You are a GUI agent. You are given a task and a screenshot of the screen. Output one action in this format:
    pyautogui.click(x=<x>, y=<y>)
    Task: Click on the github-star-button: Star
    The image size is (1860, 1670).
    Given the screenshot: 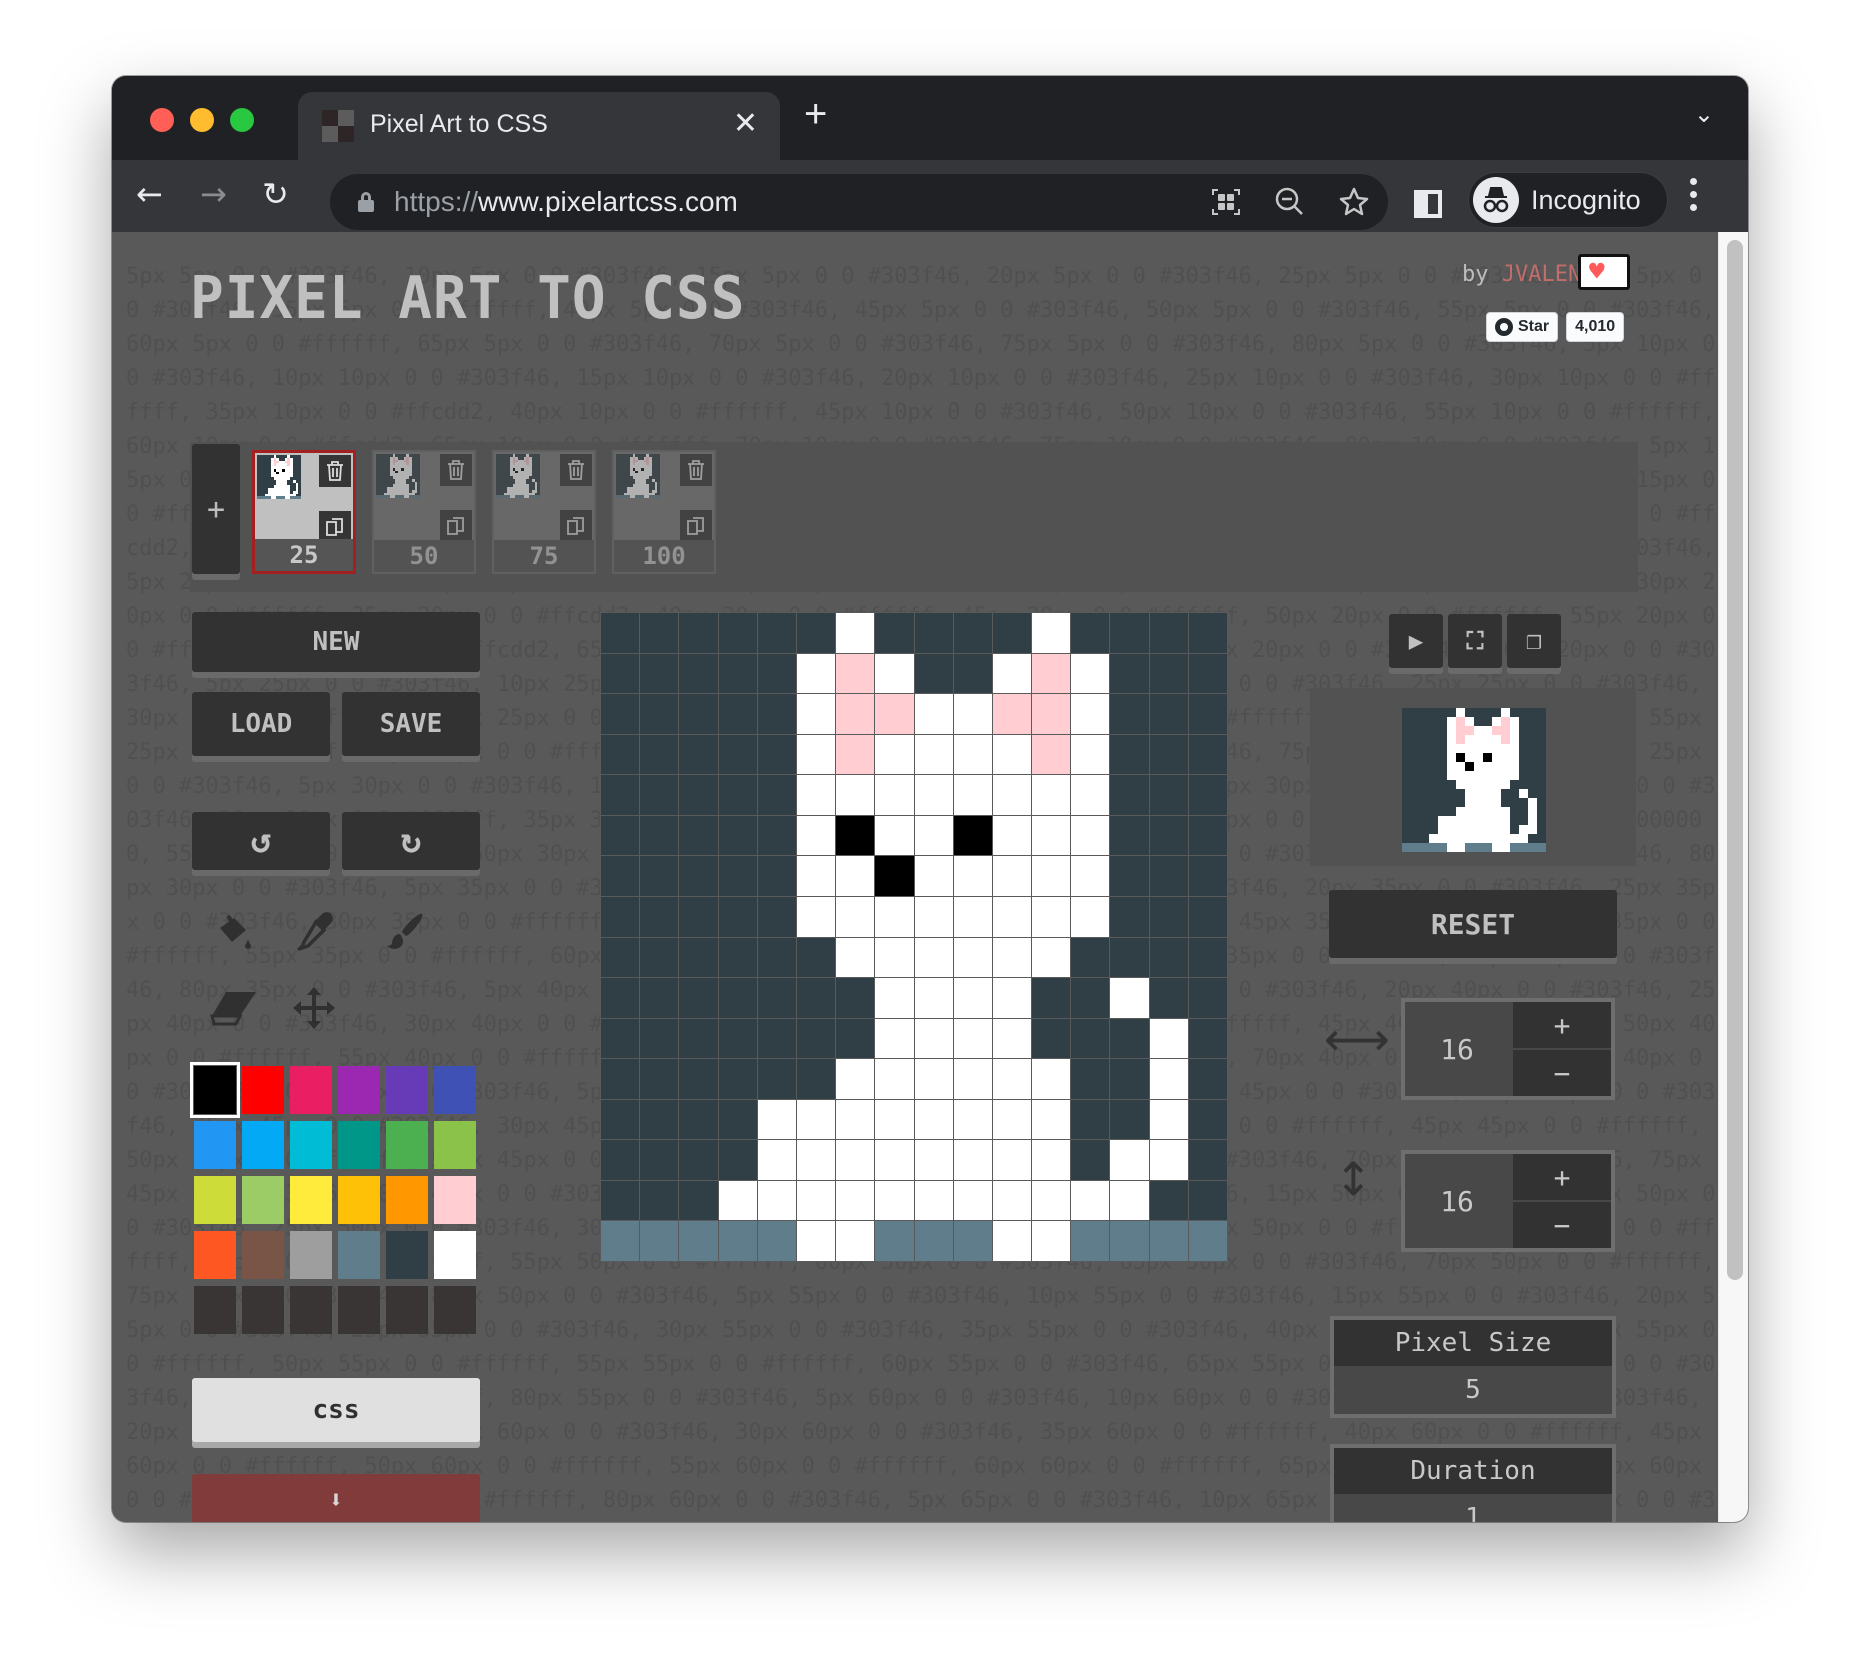 What is the action you would take?
    pyautogui.click(x=1522, y=327)
    